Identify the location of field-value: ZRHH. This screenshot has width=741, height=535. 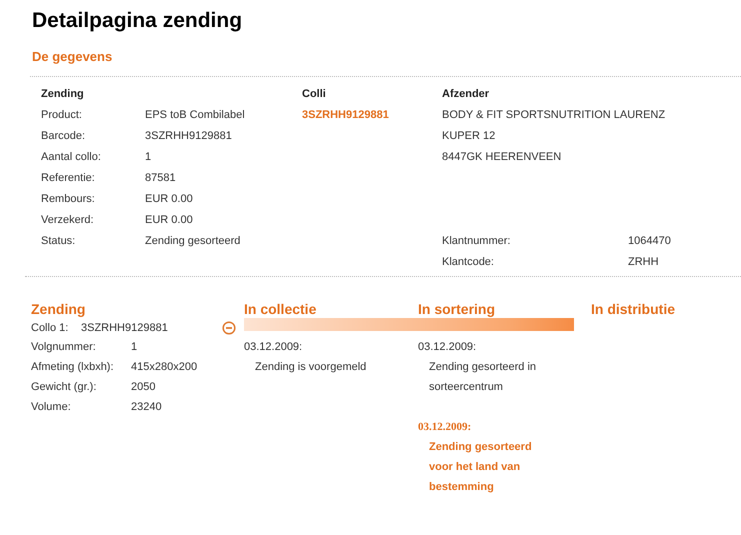
(644, 262).